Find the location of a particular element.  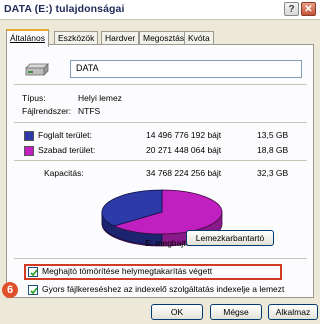

help-button: ? is located at coordinates (291, 9).